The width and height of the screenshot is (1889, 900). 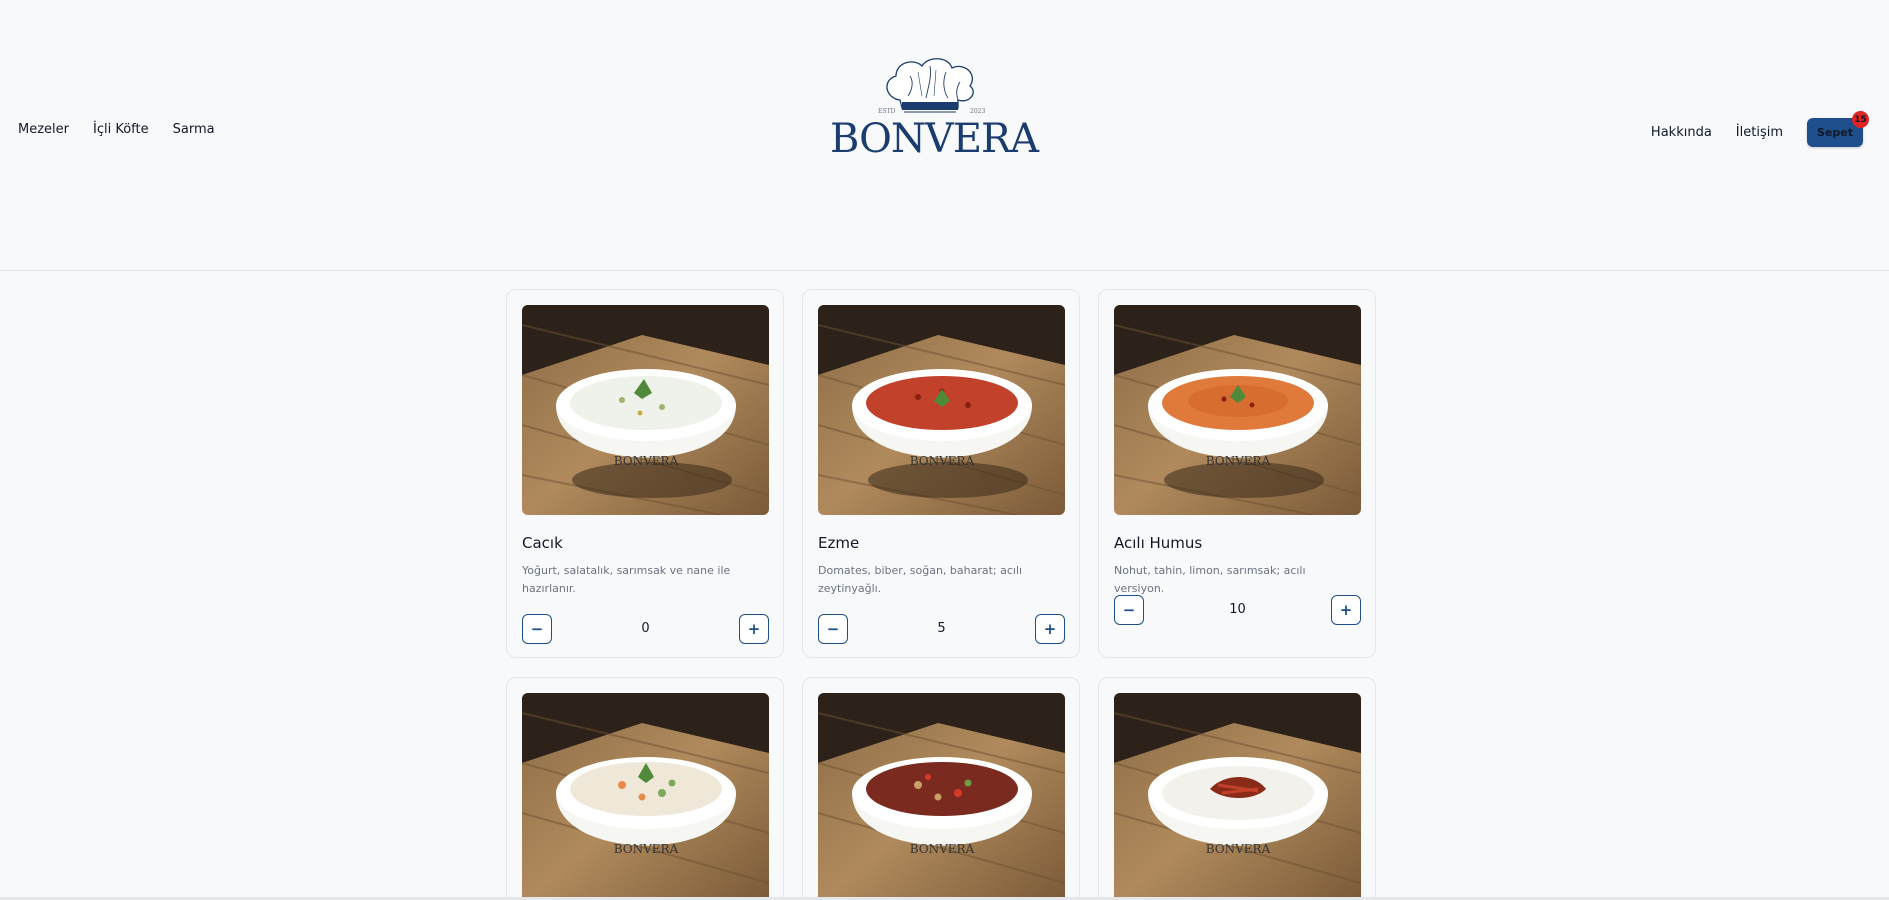 I want to click on nav-link-hakkinda: Hakkında, so click(x=1681, y=132).